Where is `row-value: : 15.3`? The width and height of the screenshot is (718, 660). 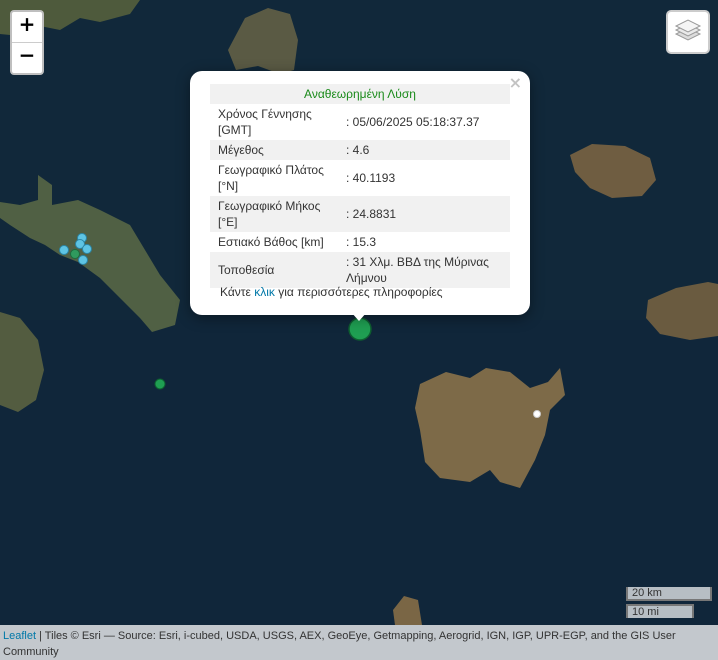 row-value: : 15.3 is located at coordinates (361, 242).